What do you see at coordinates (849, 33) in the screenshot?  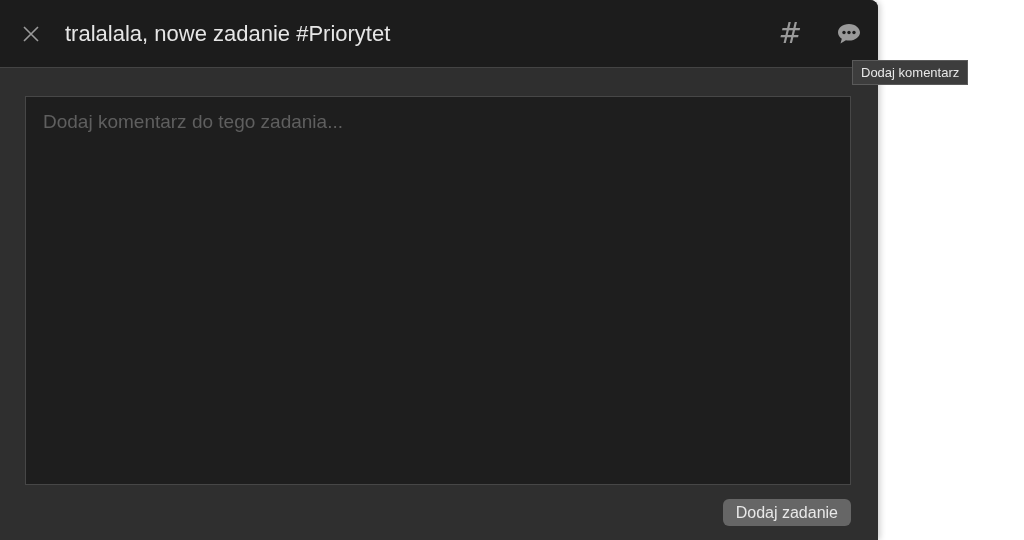 I see `comment-icon` at bounding box center [849, 33].